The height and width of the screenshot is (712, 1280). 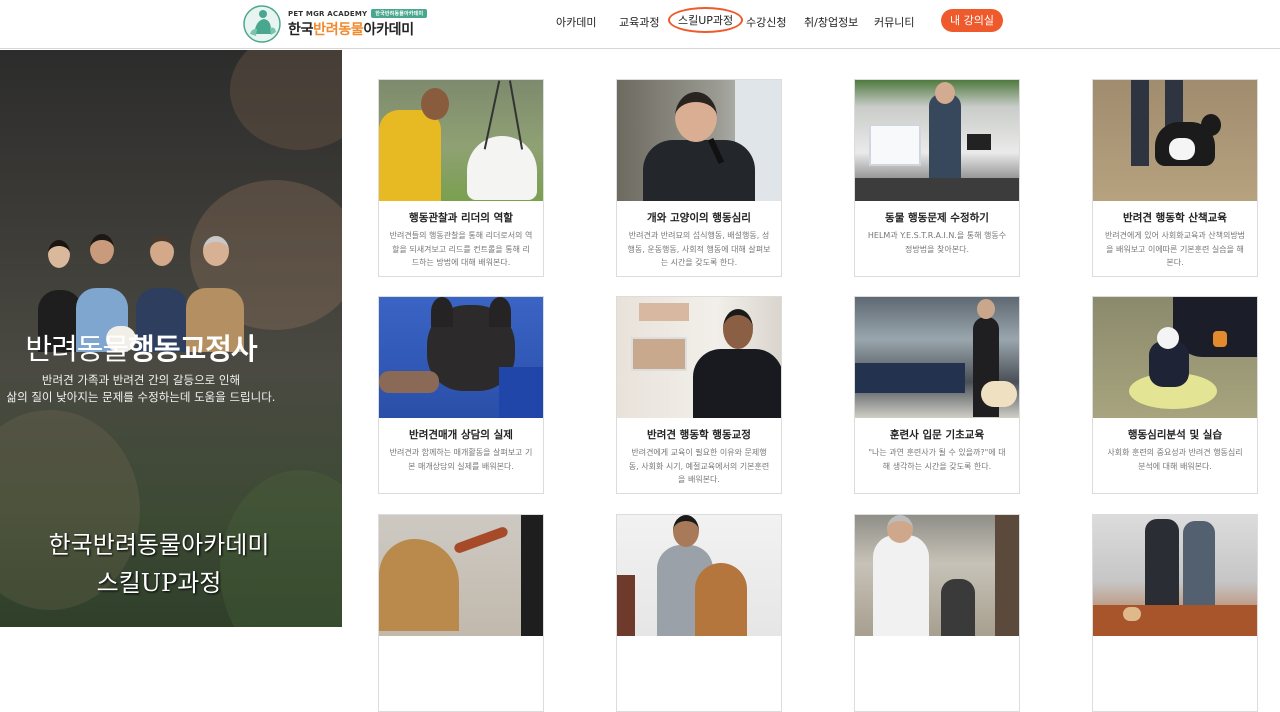 I want to click on logo-wordmark: 한국반려동물아카데미, so click(x=357, y=29).